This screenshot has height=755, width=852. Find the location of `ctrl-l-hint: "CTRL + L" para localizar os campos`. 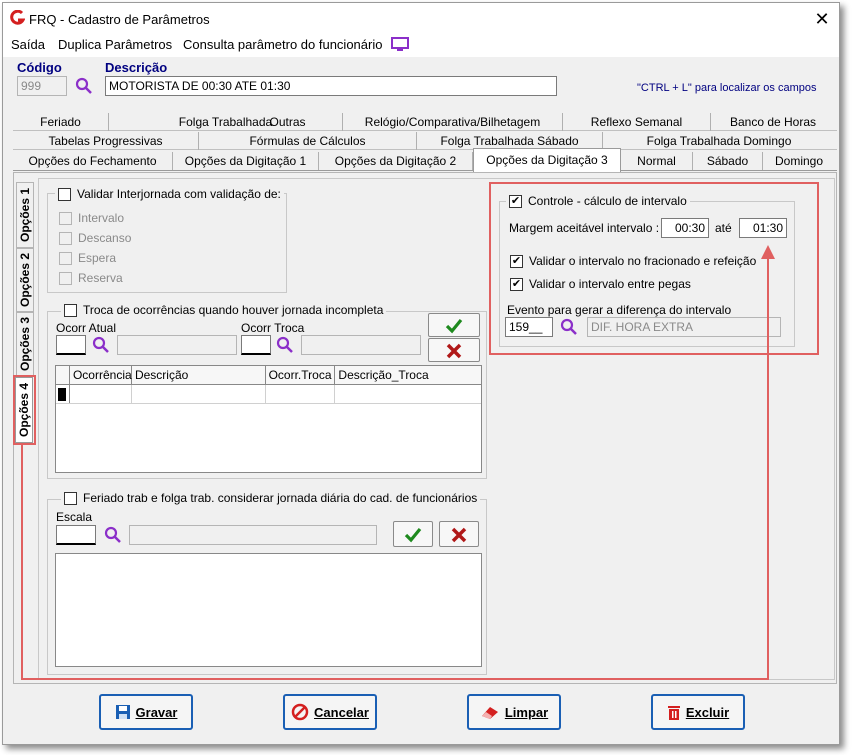

ctrl-l-hint: "CTRL + L" para localizar os campos is located at coordinates (727, 88).